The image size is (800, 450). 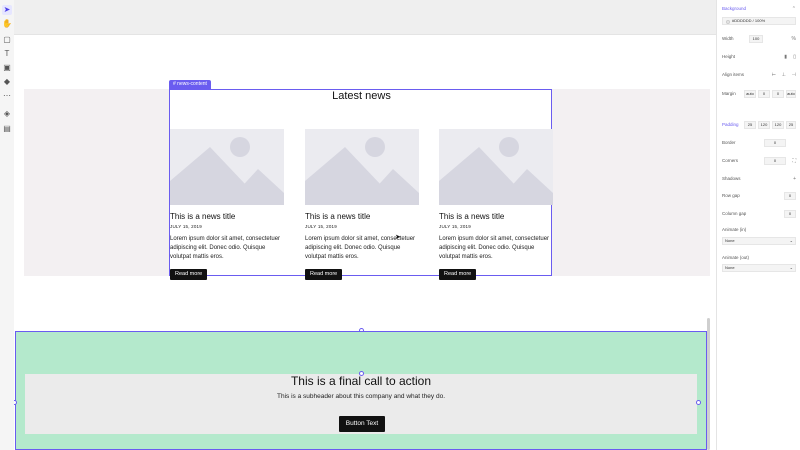 I want to click on padding-label: Padding, so click(x=730, y=124).